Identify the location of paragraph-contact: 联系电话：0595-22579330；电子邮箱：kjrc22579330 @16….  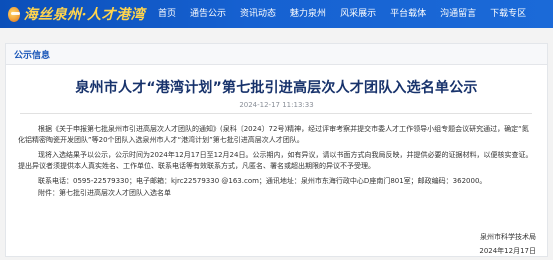
(262, 181).